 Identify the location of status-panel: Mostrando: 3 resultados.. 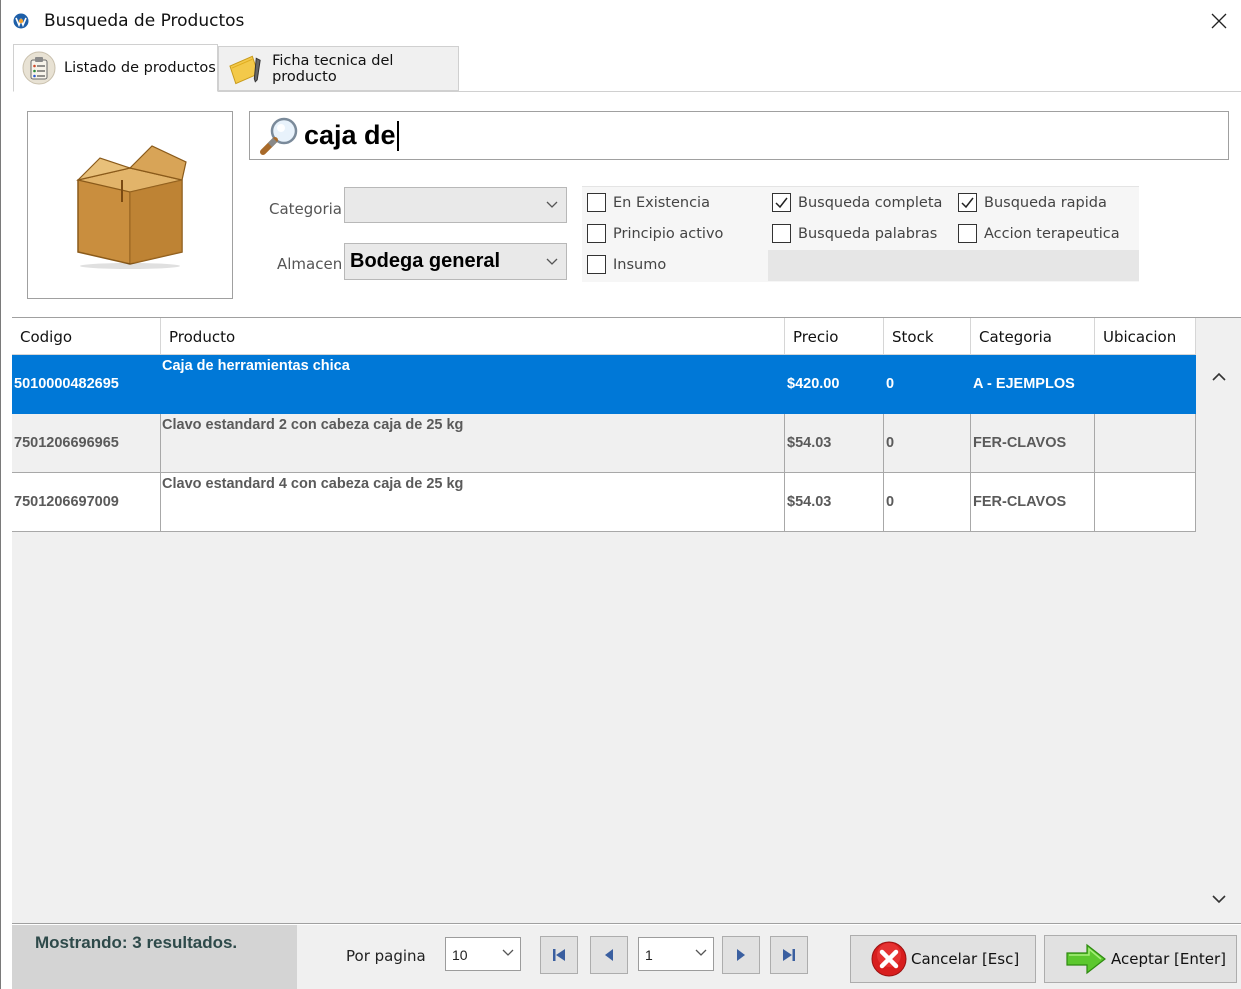
(154, 957).